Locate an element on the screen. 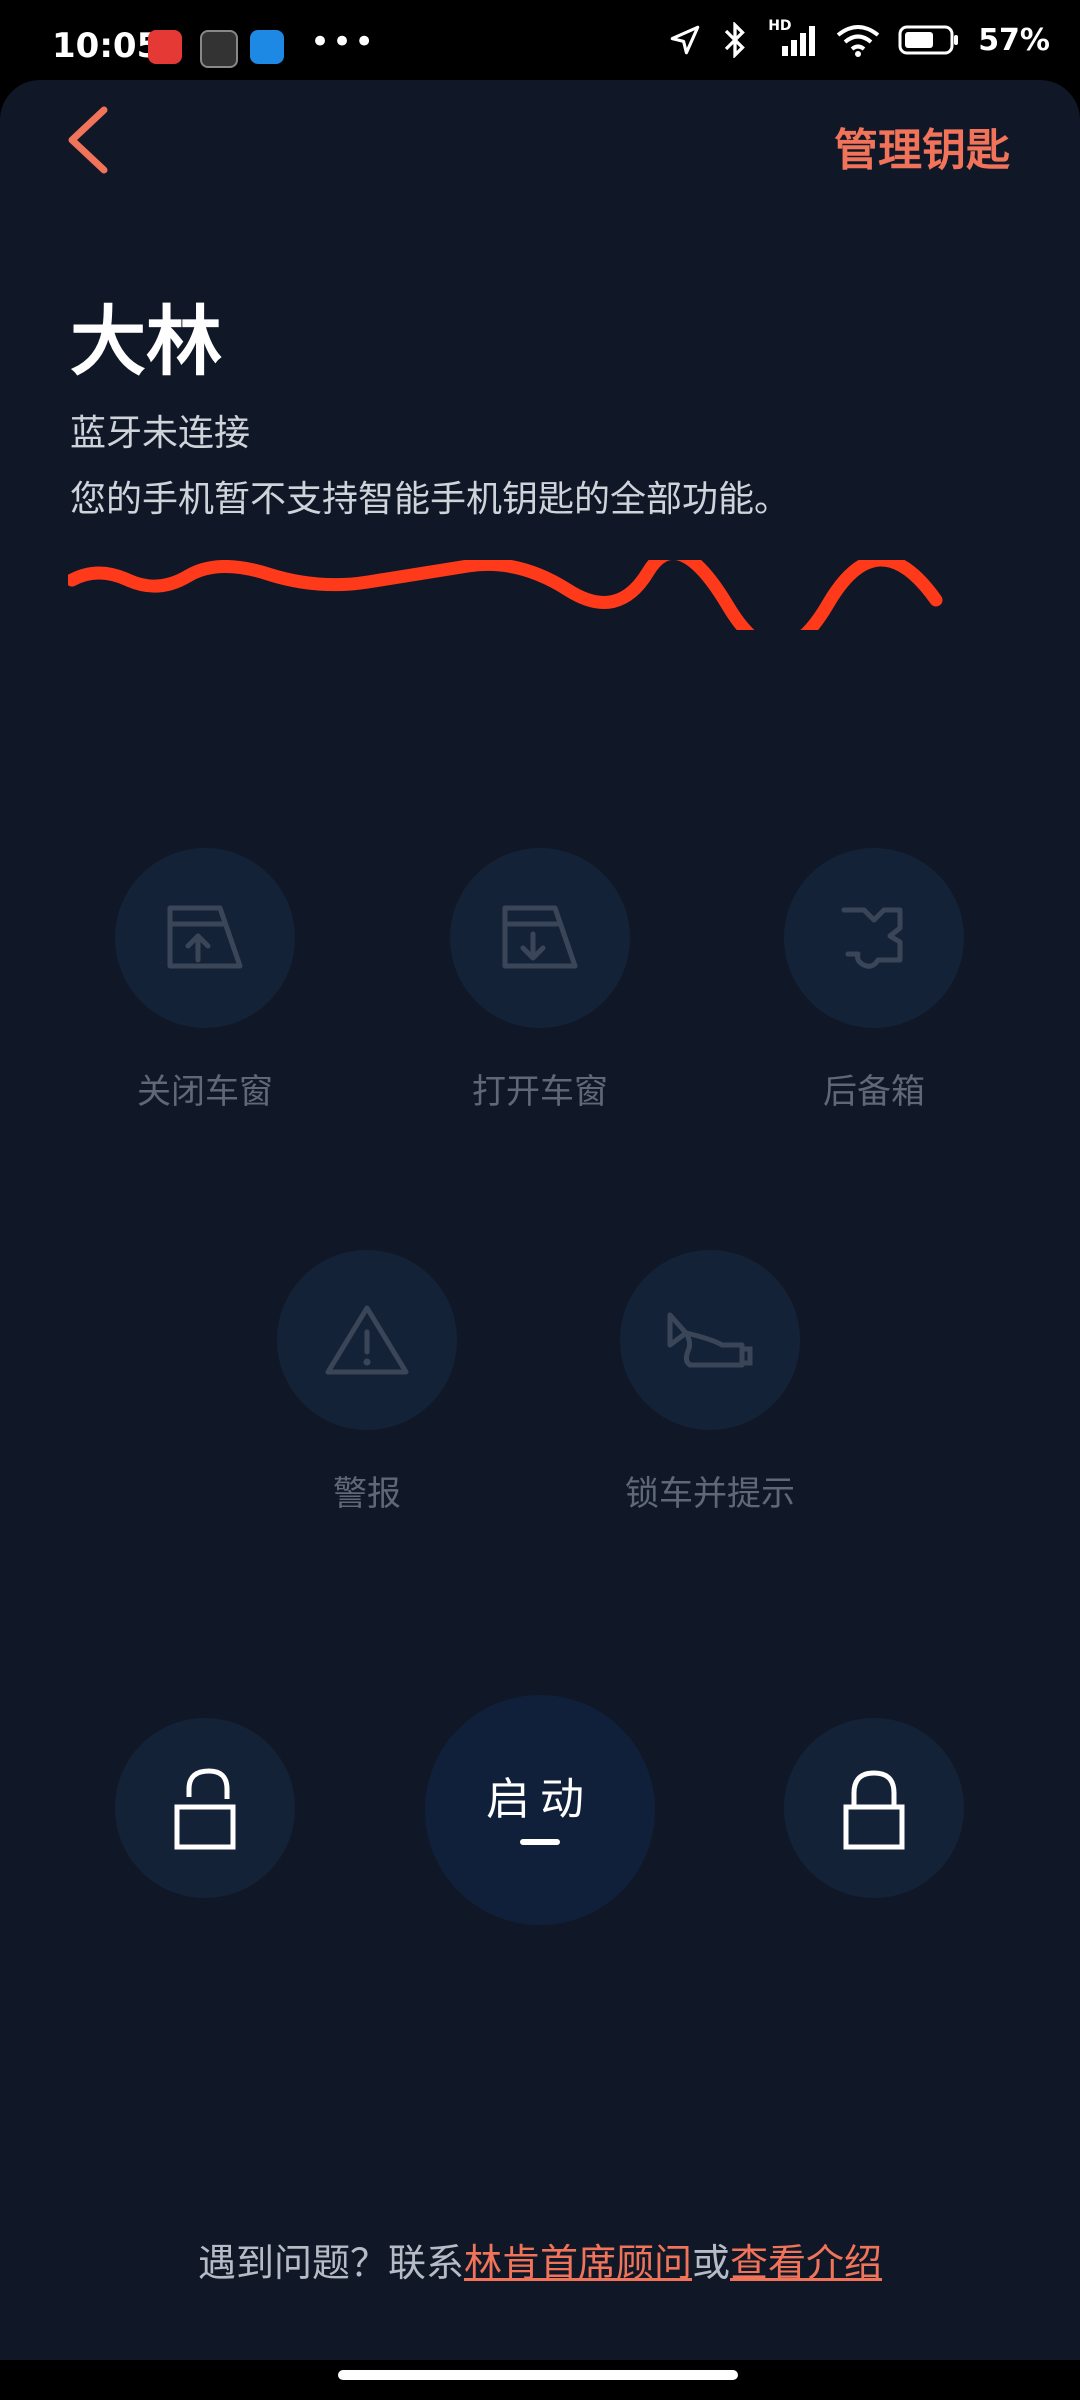 Image resolution: width=1080 pixels, height=2400 pixels. alarm-label: 警报 is located at coordinates (367, 1494).